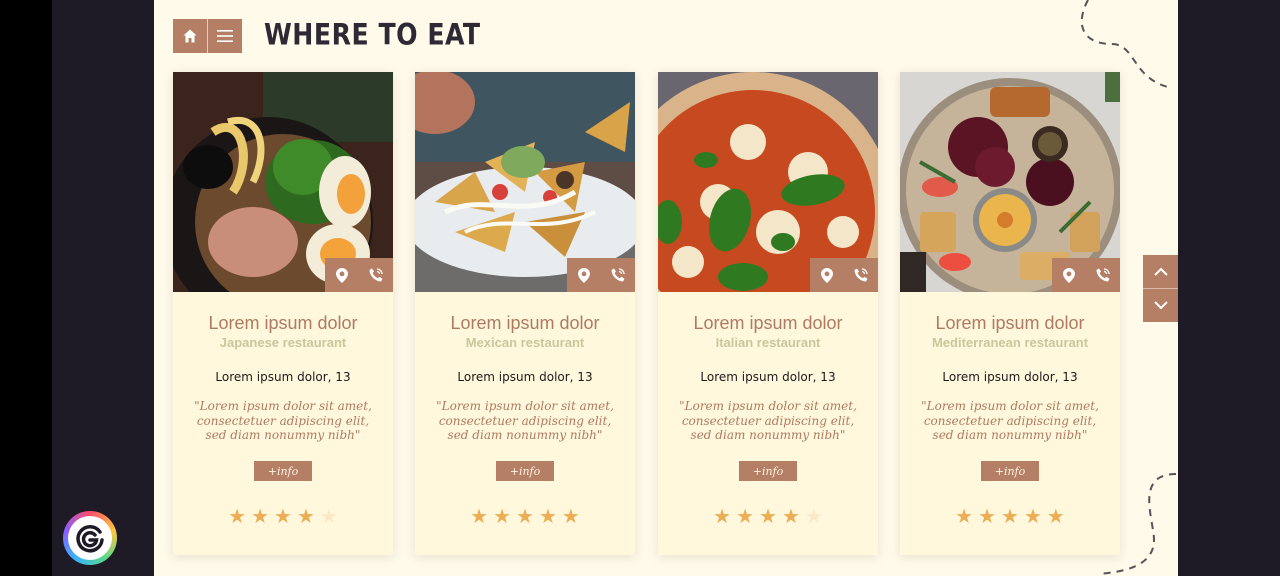 The height and width of the screenshot is (576, 1280). I want to click on restaurant-type: Mediterranean restaurant, so click(1010, 342).